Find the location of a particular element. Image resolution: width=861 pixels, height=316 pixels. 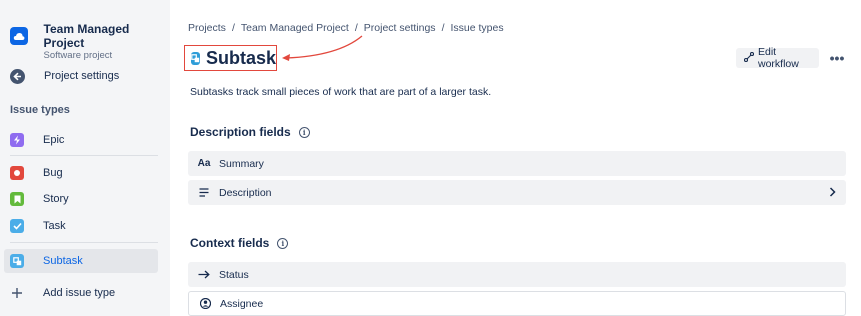

edit-workflow-button: Edit workflow is located at coordinates (777, 58).